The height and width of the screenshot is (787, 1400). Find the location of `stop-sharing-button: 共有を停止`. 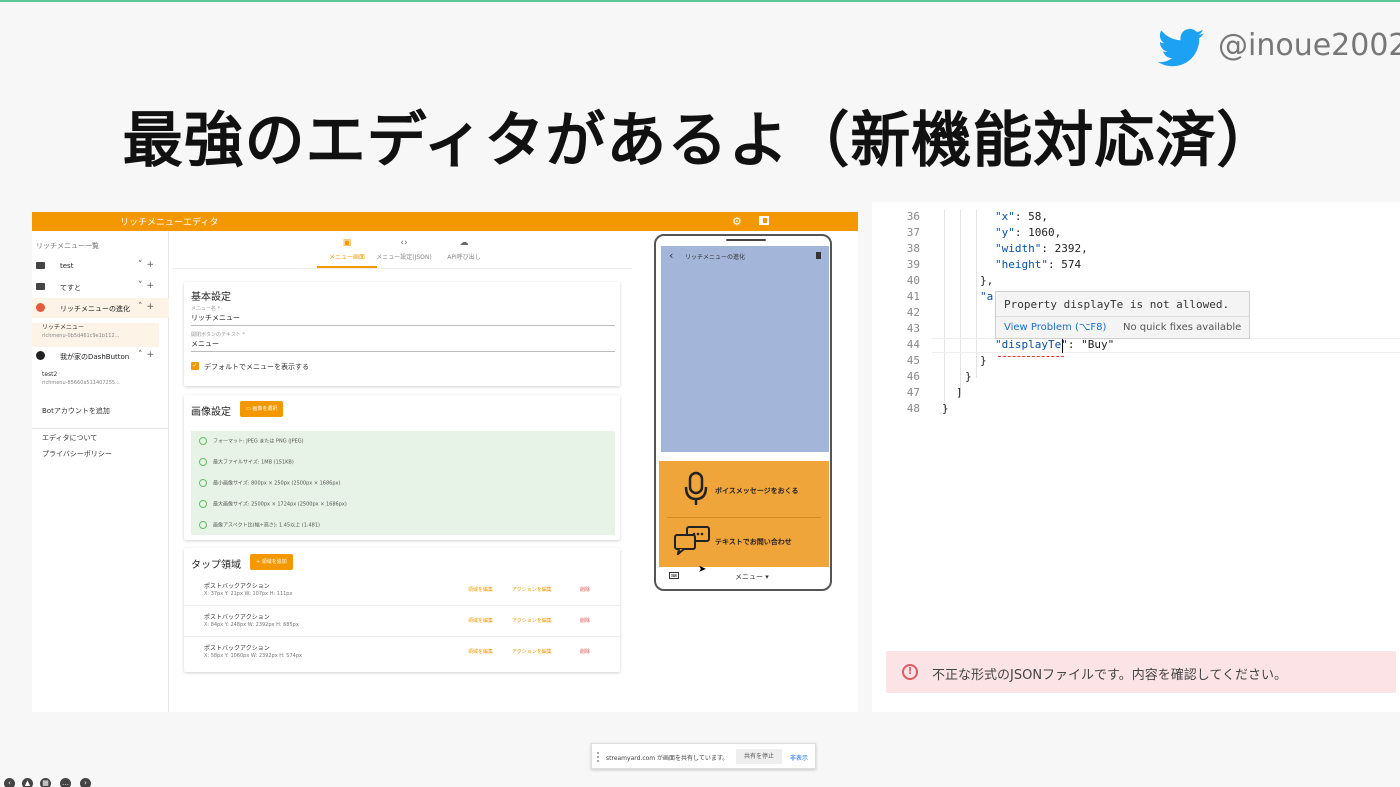

stop-sharing-button: 共有を停止 is located at coordinates (759, 756).